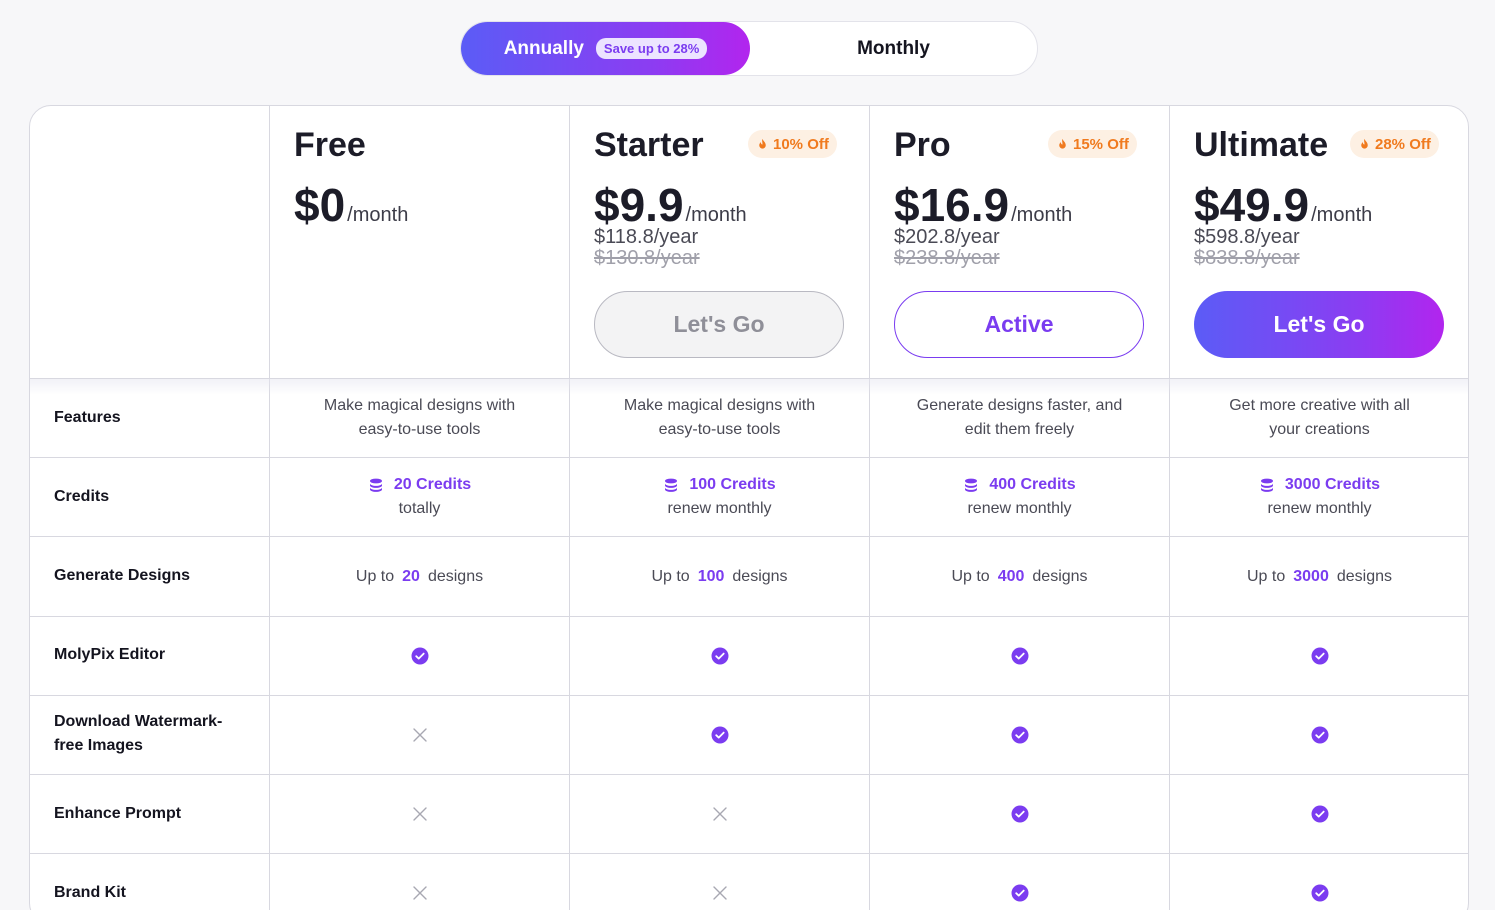  Describe the element at coordinates (649, 145) in the screenshot. I see `plan-name: Starter` at that location.